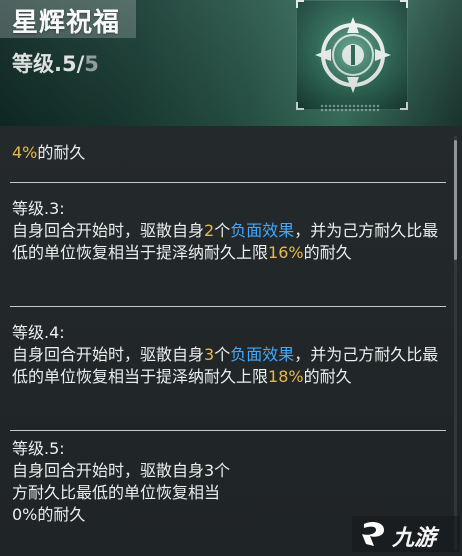 The height and width of the screenshot is (556, 462). I want to click on entry-text: 自身回合开始时，驱散自身3个, so click(121, 470).